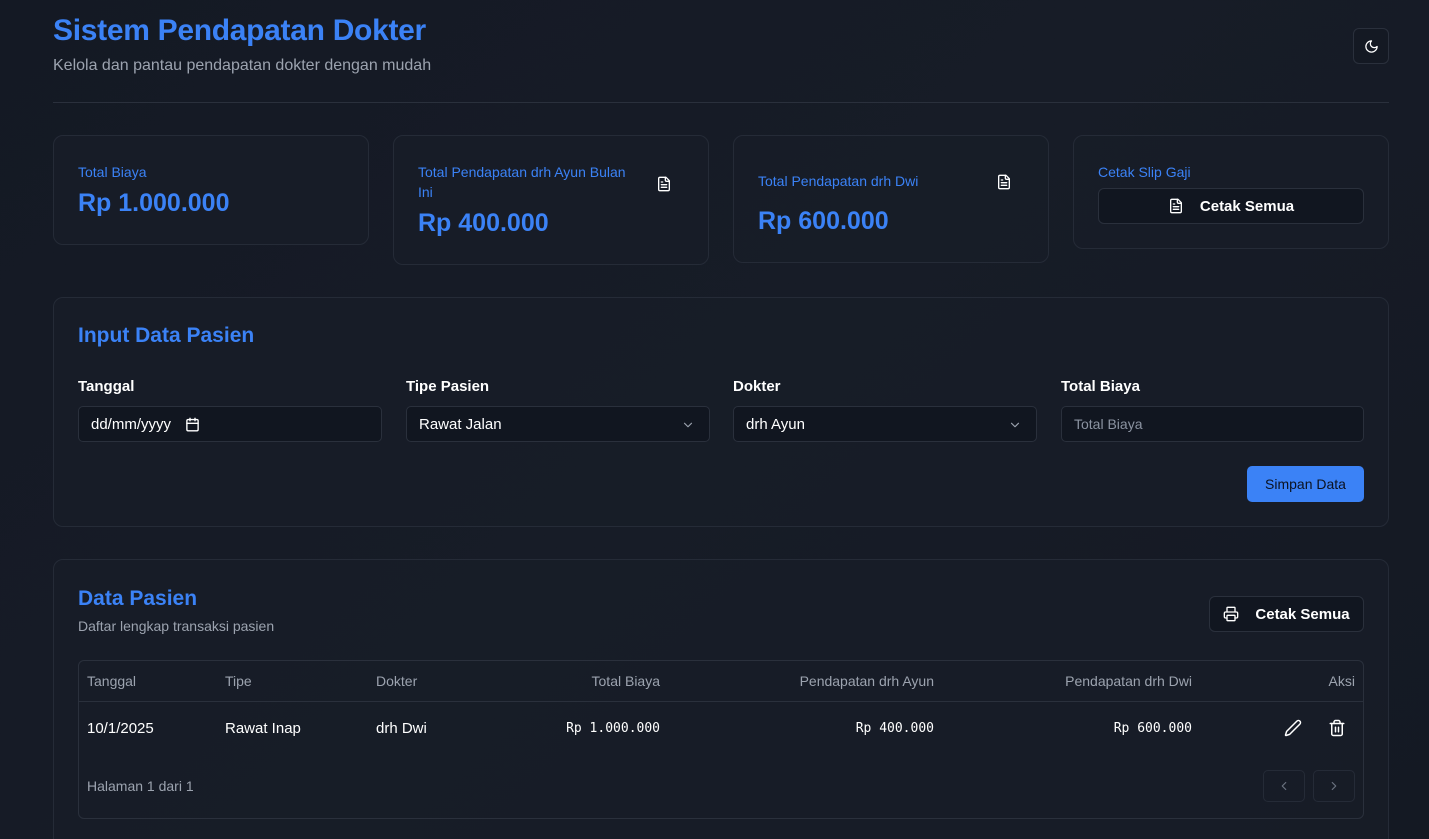  Describe the element at coordinates (823, 221) in the screenshot. I see `dwi-income-value: Rp 600.000` at that location.